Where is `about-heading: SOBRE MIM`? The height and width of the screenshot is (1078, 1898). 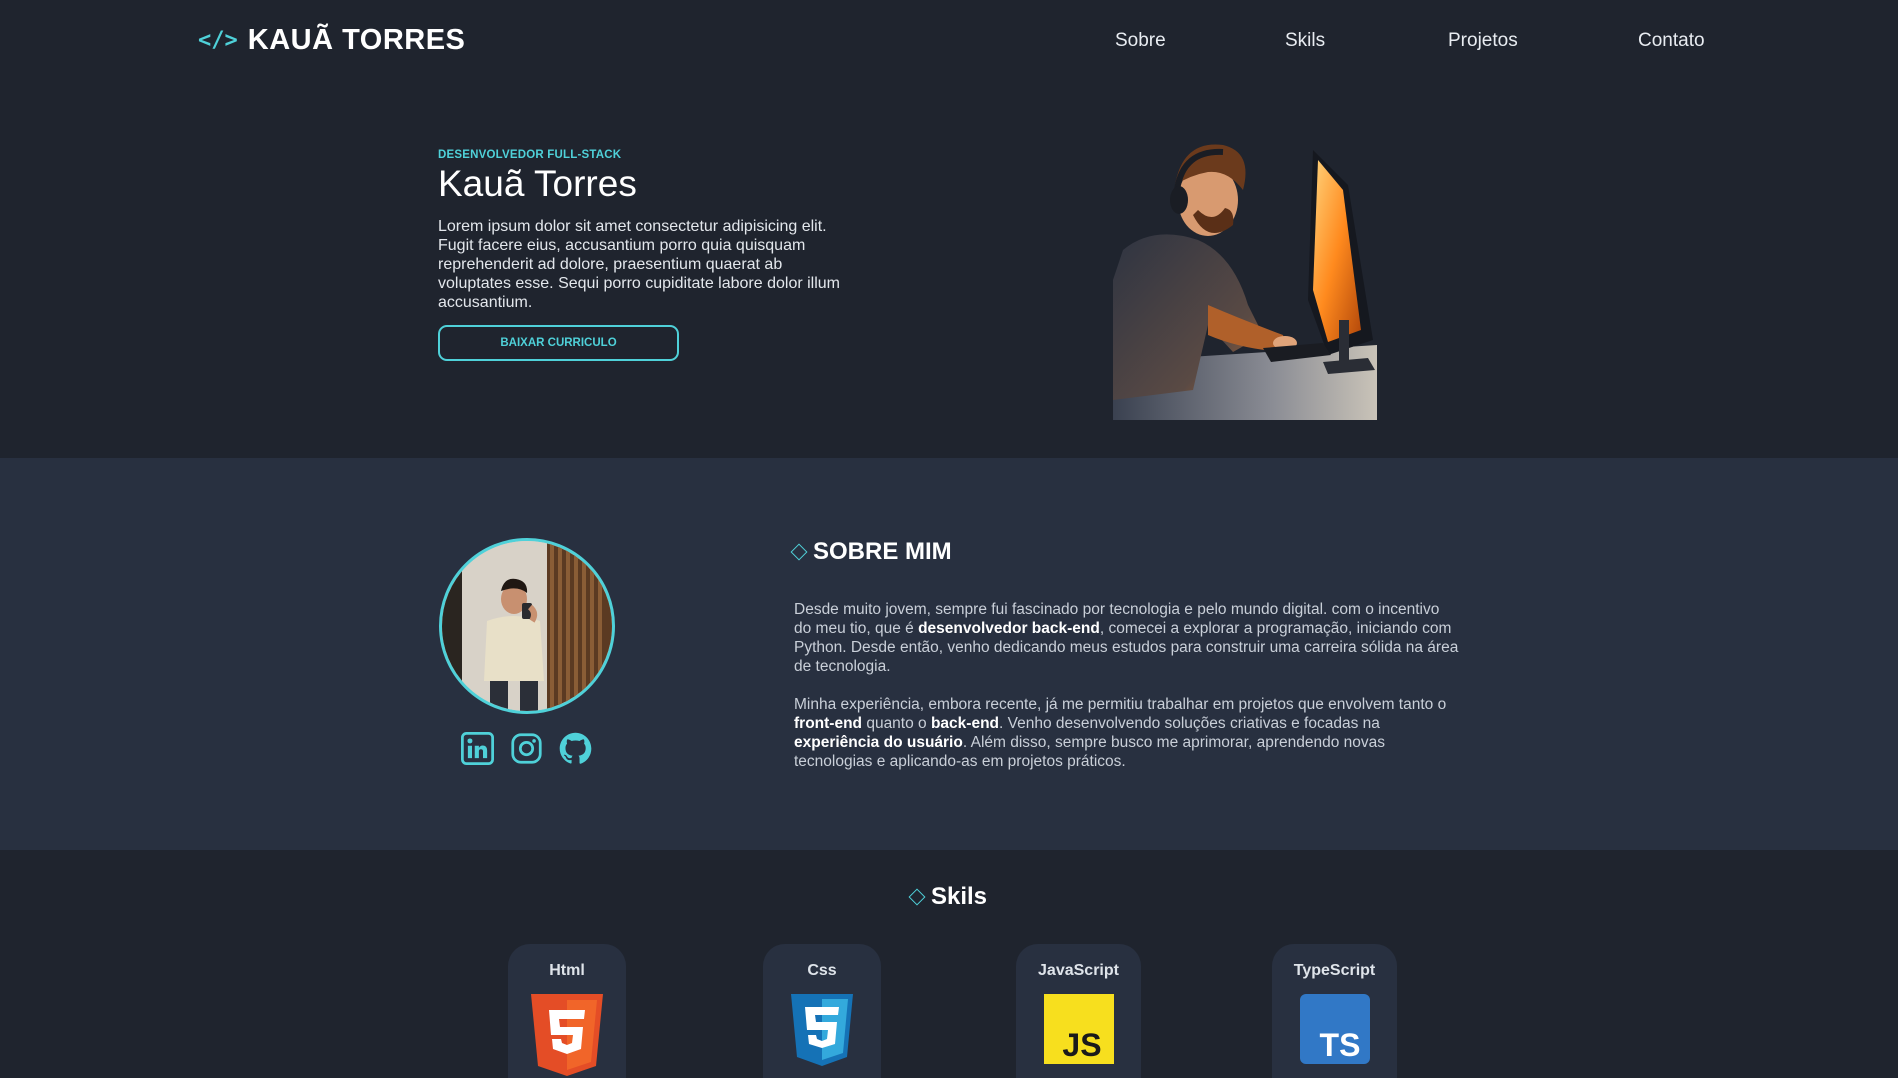
about-heading: SOBRE MIM is located at coordinates (882, 551).